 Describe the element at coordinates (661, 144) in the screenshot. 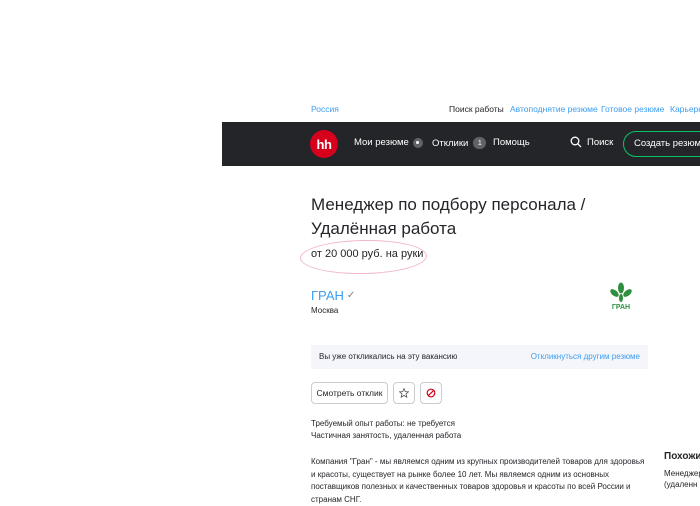

I see `create-resume-button: Создать резюме` at that location.